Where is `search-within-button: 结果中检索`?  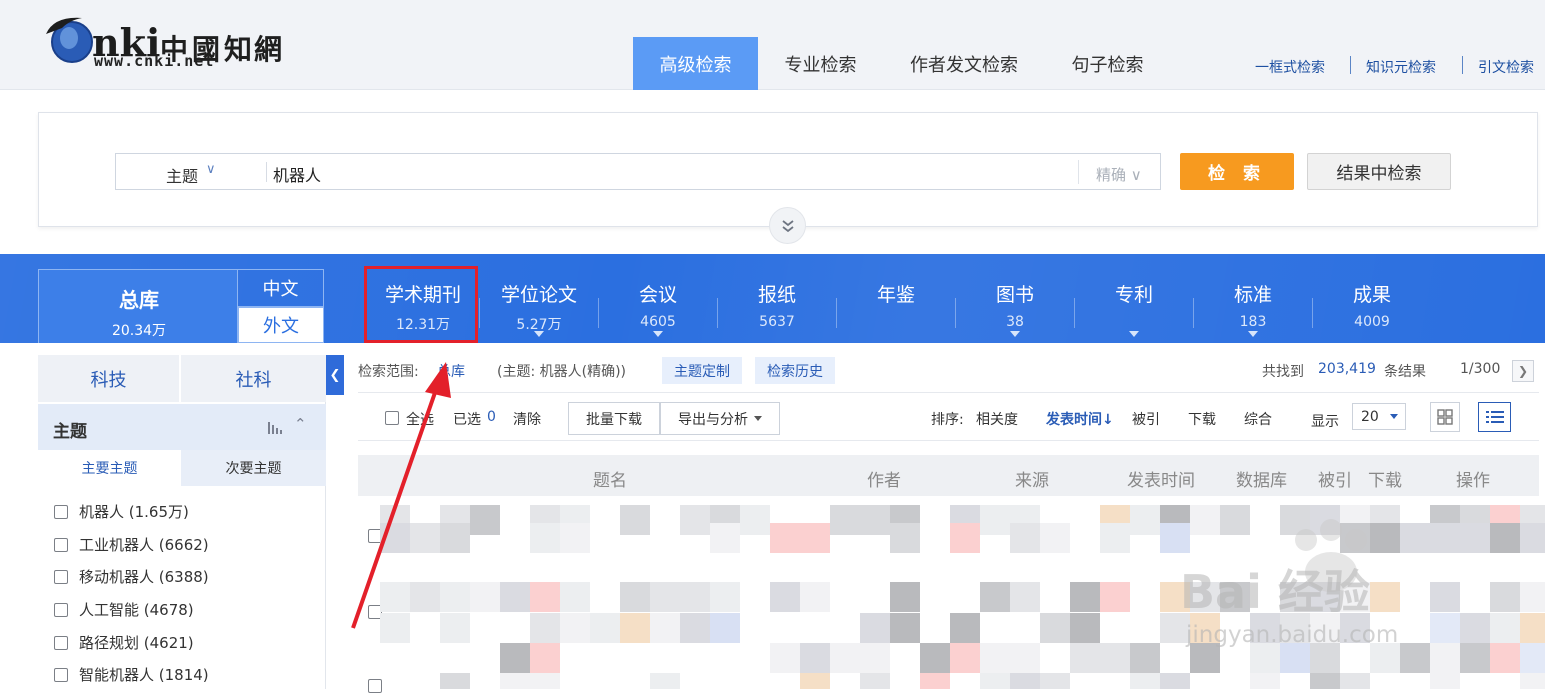 search-within-button: 结果中检索 is located at coordinates (1379, 171).